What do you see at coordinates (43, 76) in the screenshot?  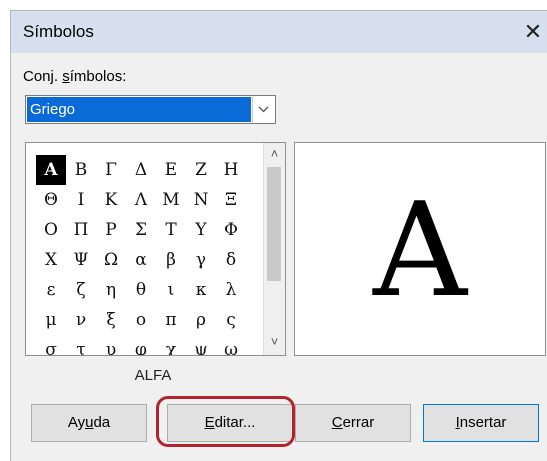 I see `symbol-set-label-prefix: Conj.` at bounding box center [43, 76].